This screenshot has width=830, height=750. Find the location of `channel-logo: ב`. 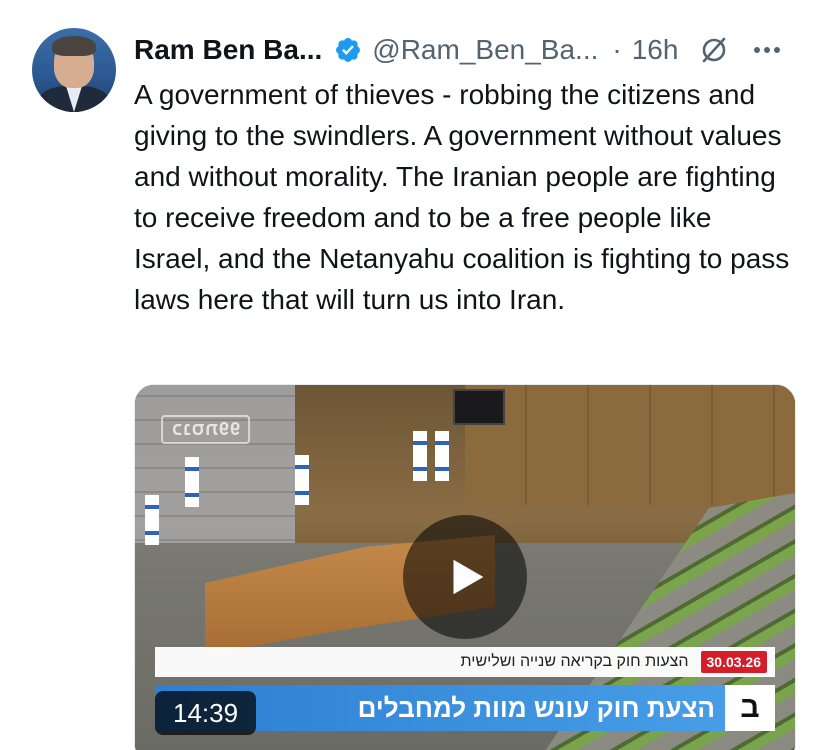

channel-logo: ב is located at coordinates (750, 708).